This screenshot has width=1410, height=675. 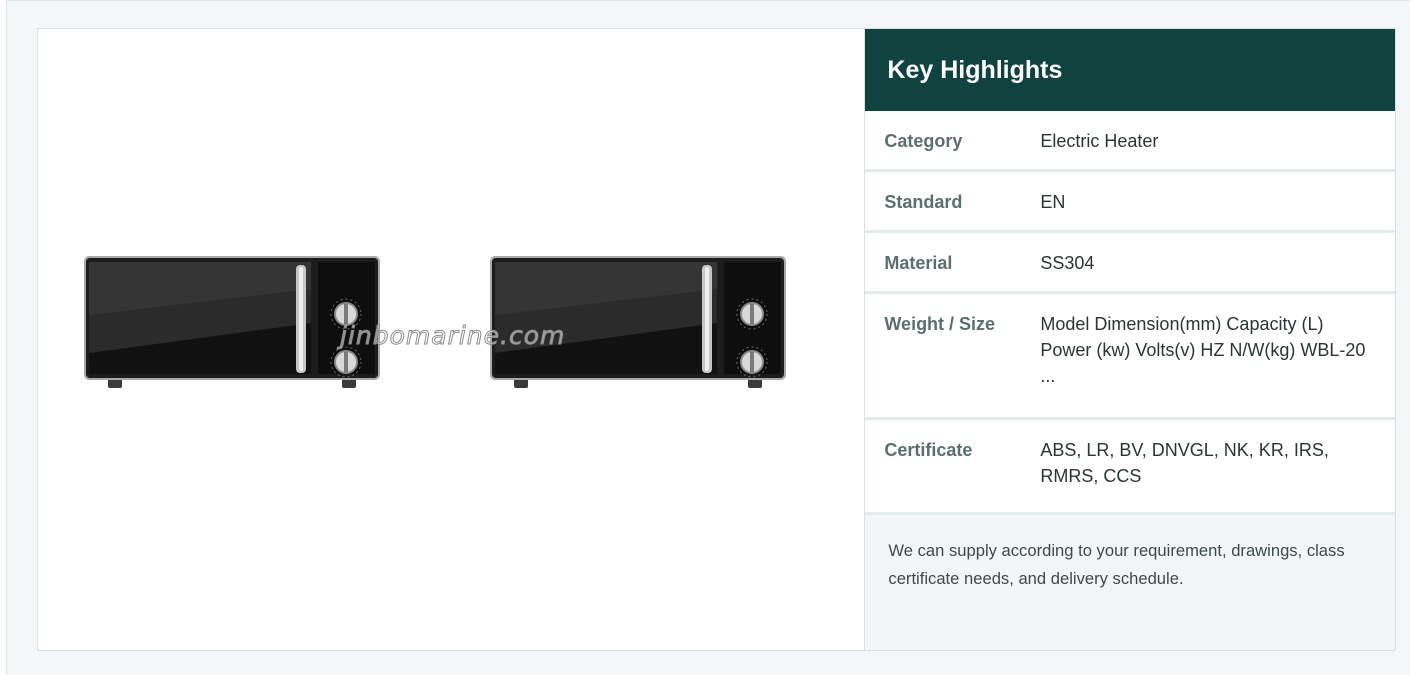 I want to click on highlight-value: SS304, so click(x=1067, y=263).